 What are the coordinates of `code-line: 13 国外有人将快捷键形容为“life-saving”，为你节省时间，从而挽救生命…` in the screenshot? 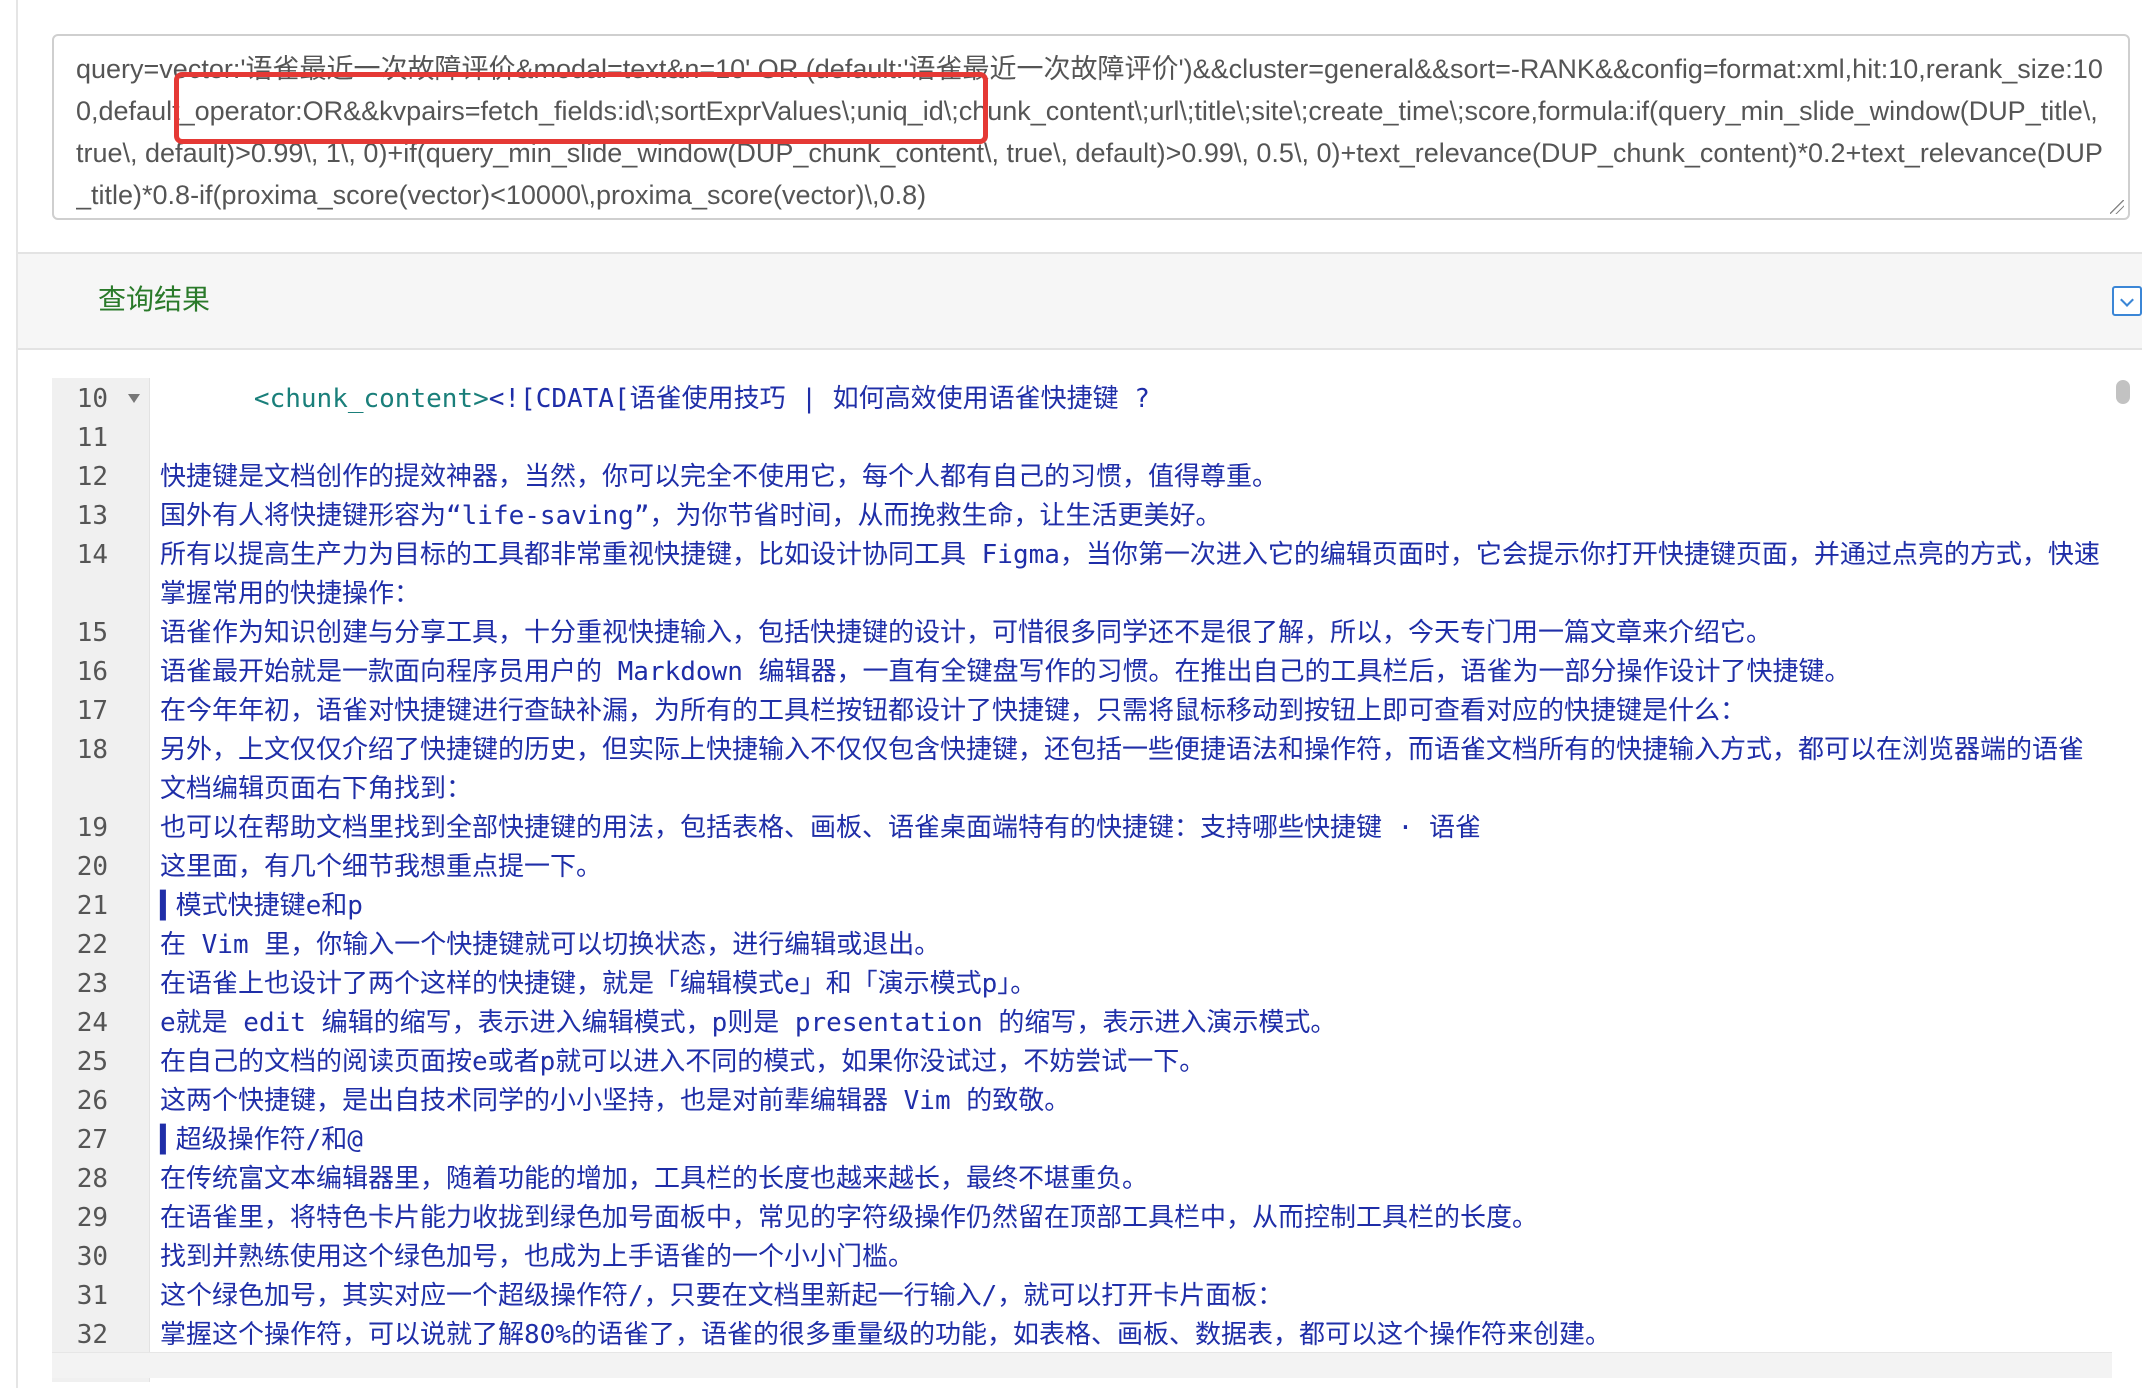 It's located at (1082, 516).